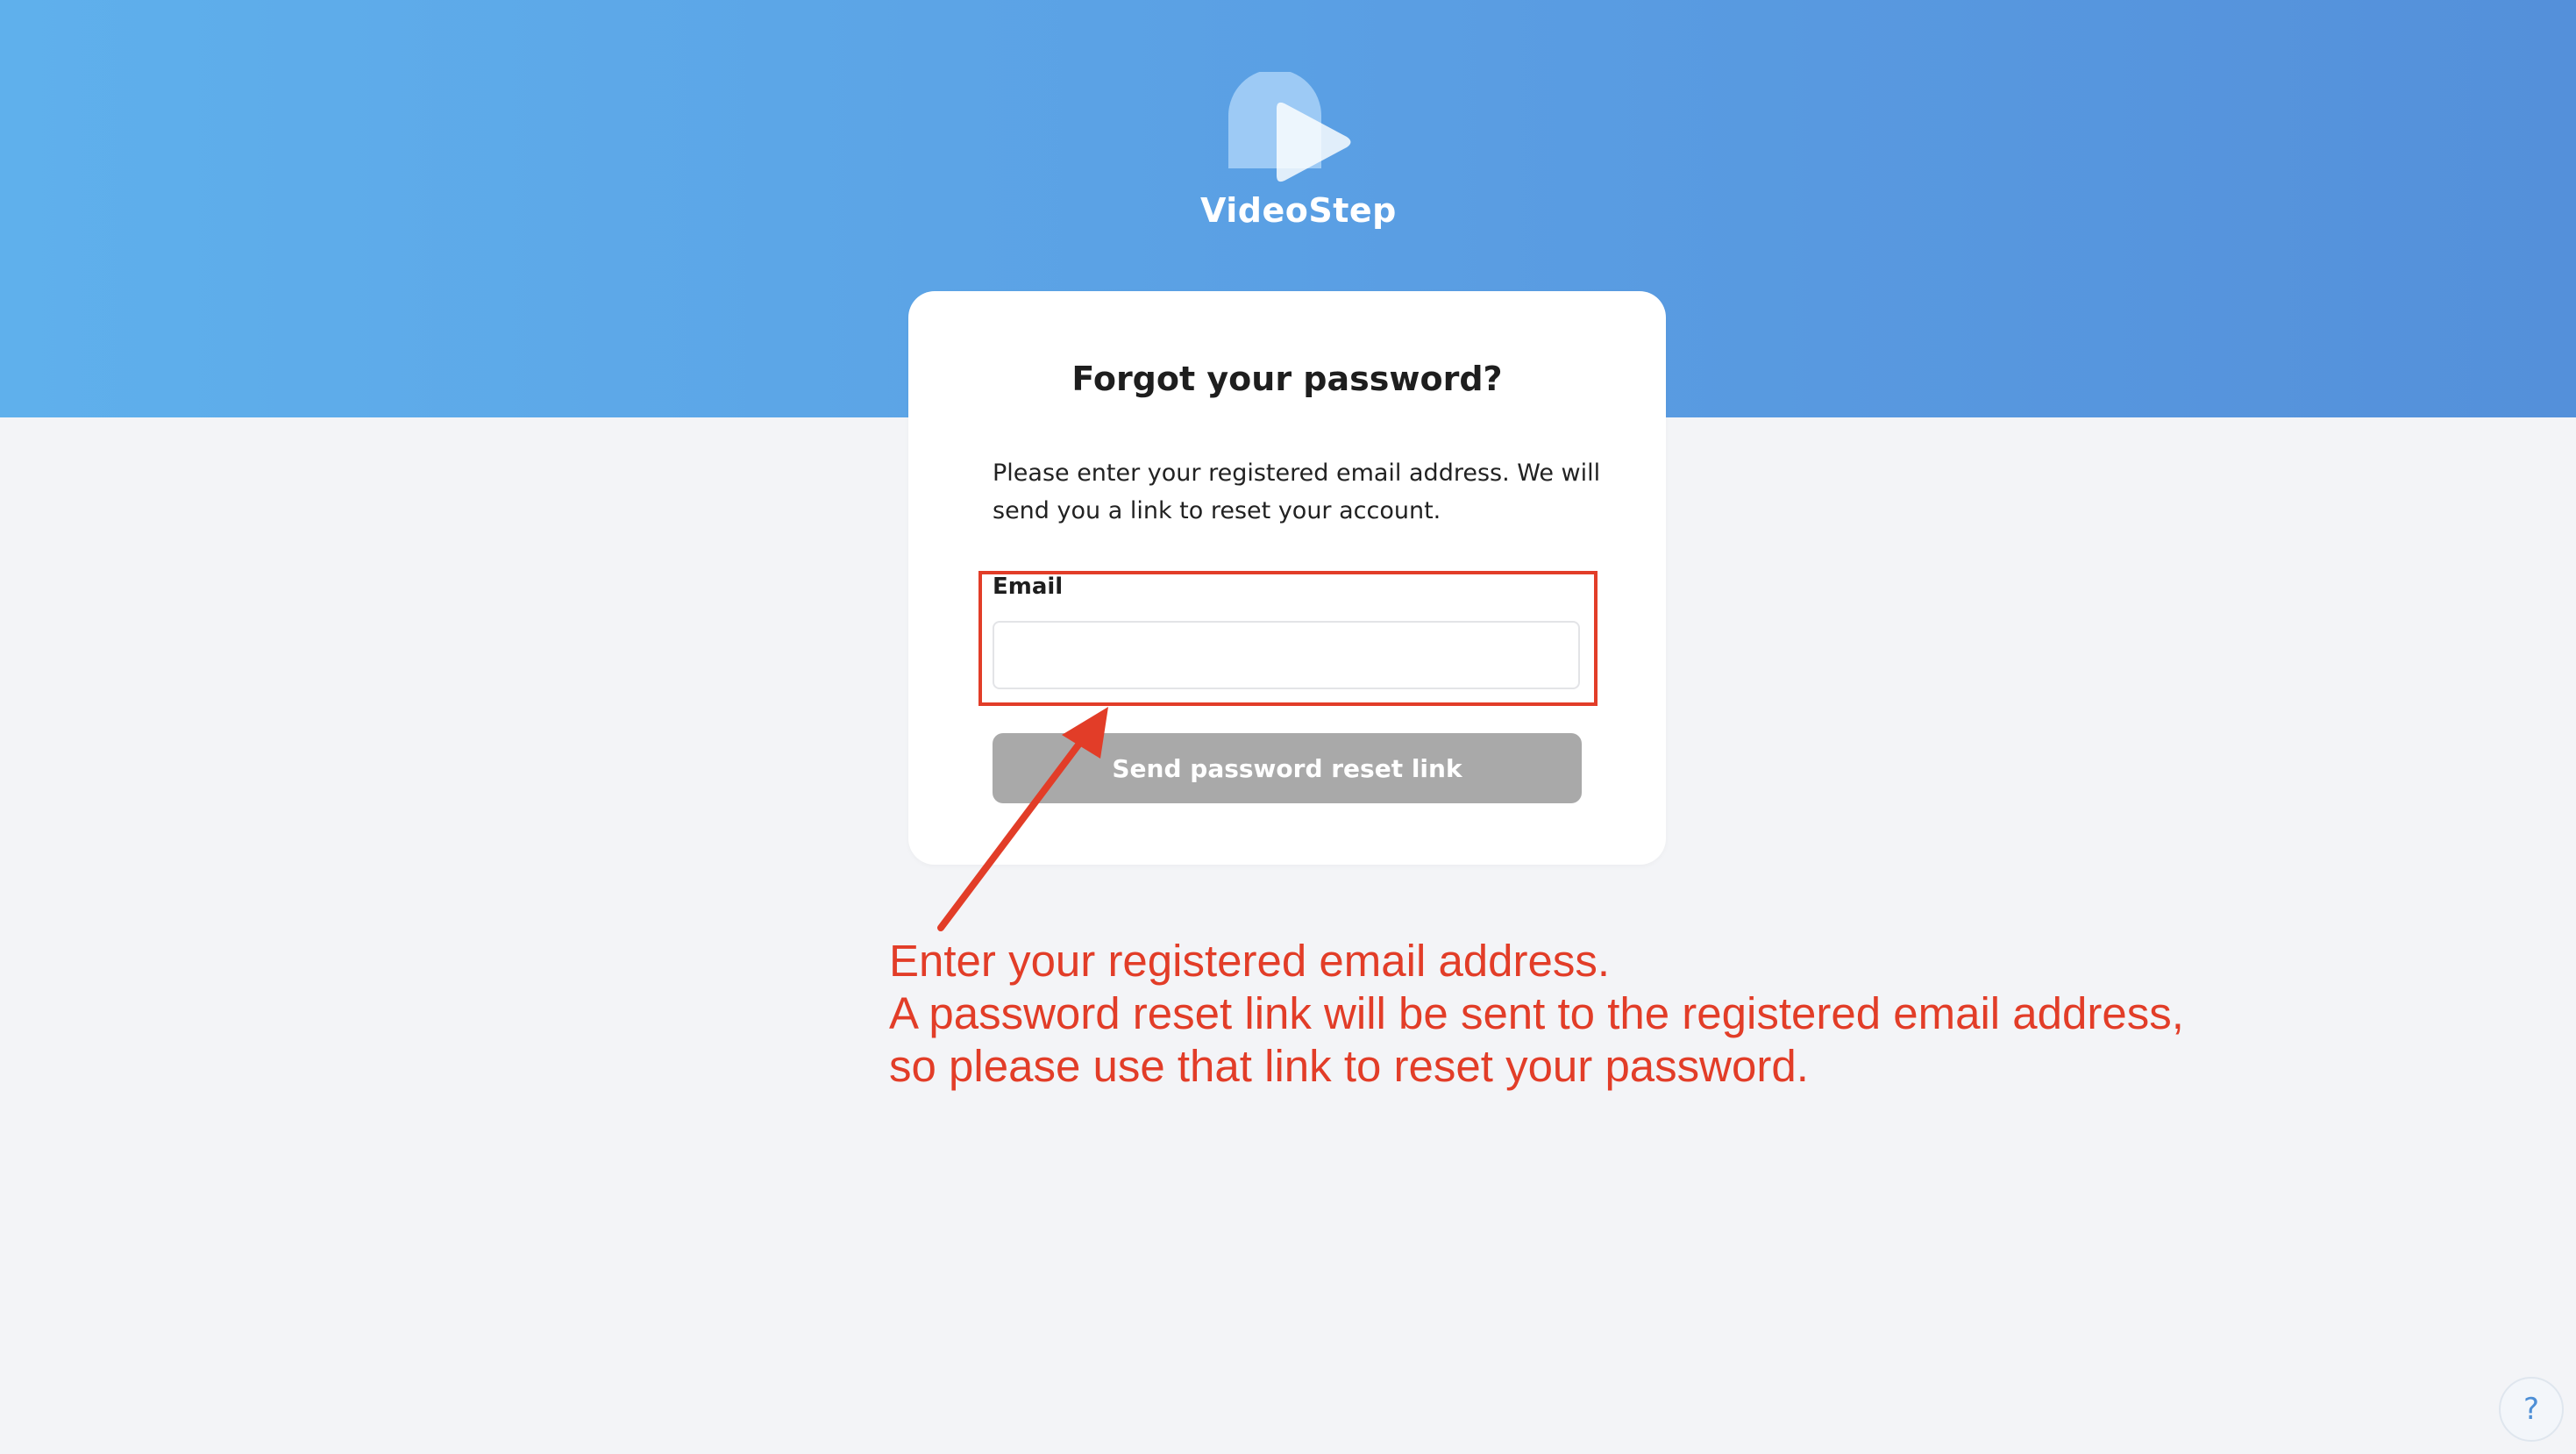 The width and height of the screenshot is (2576, 1454). What do you see at coordinates (1289, 127) in the screenshot?
I see `play-logo-icon` at bounding box center [1289, 127].